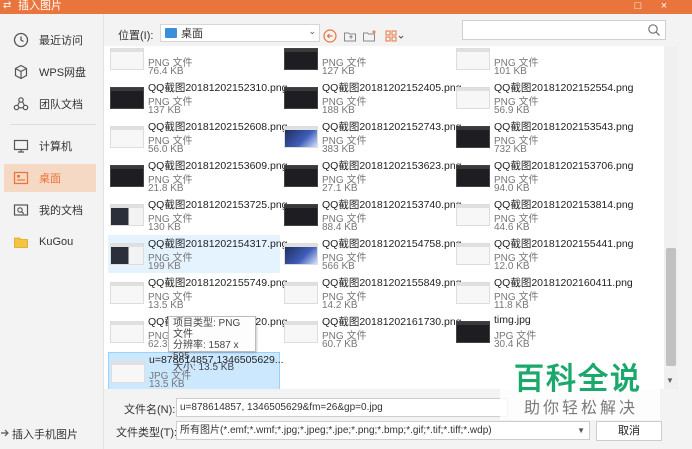  Describe the element at coordinates (198, 293) in the screenshot. I see `file-item: QQ截图20181202155749.png PNG 文件 13.5 KB` at that location.